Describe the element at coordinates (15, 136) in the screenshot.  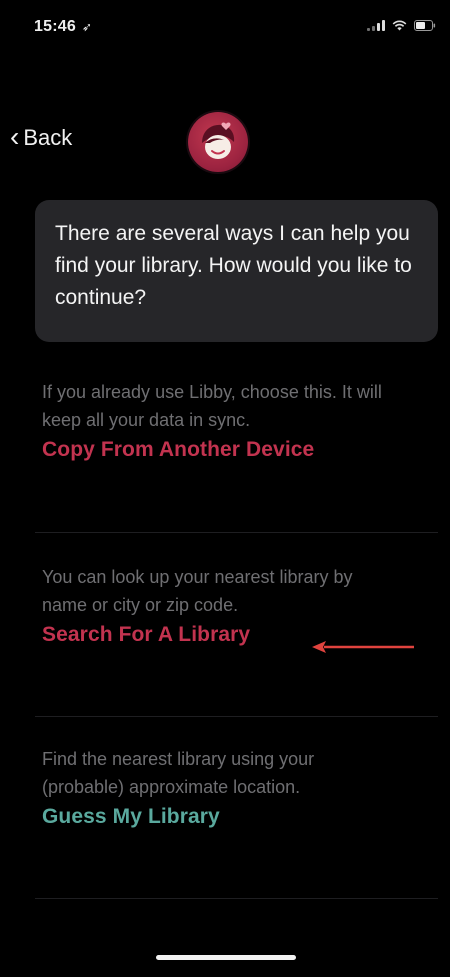
I see `chevron-left-icon: ‹` at that location.